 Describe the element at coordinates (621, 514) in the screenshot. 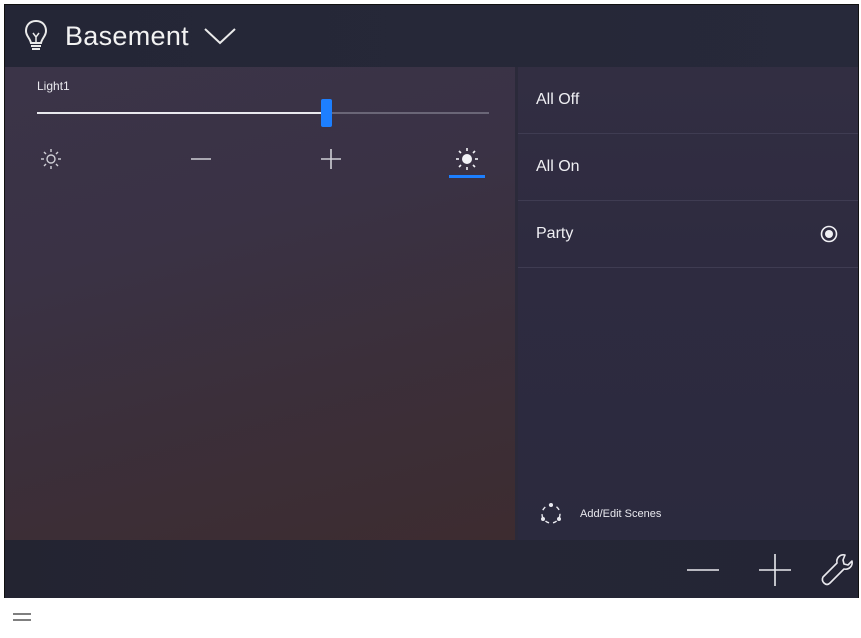

I see `add-edit-scenes-label: Add/Edit Scenes` at that location.